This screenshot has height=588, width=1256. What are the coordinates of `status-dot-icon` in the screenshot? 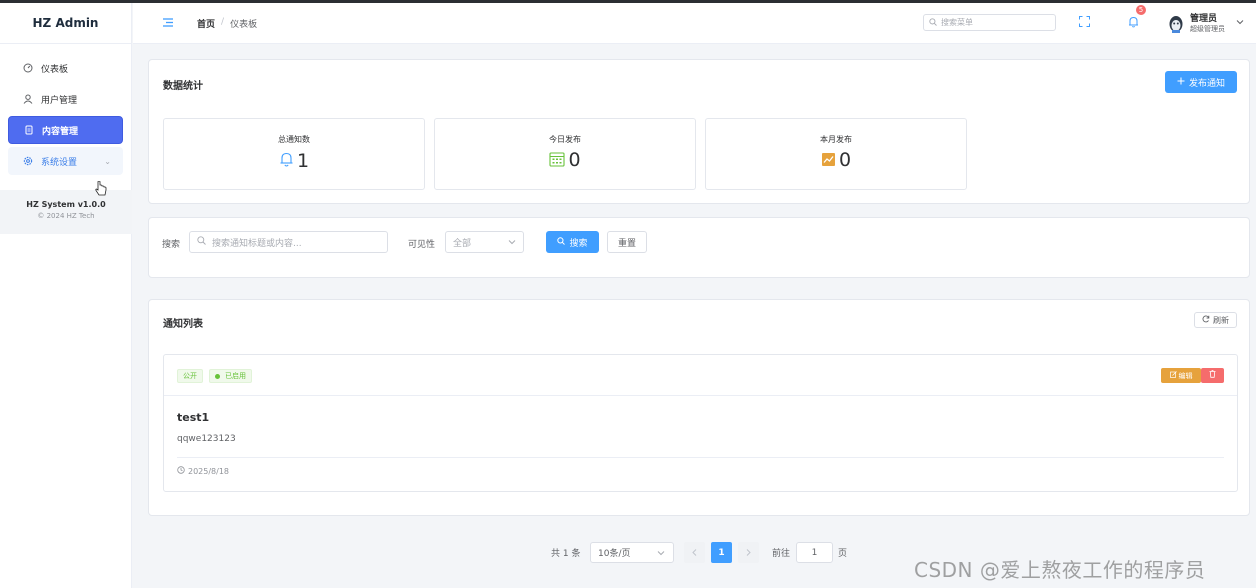 It's located at (217, 376).